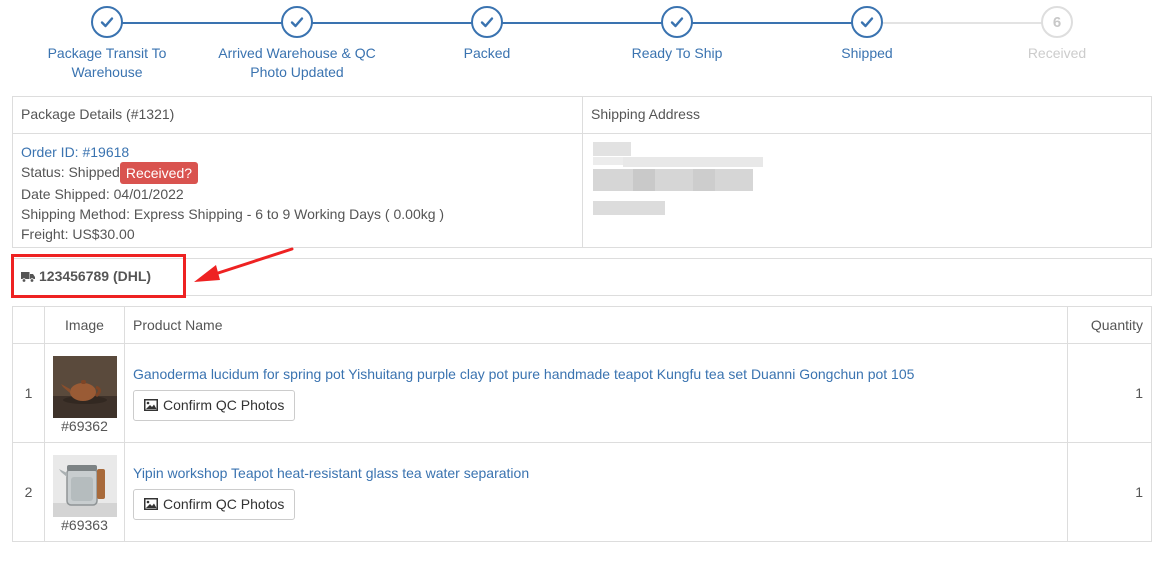 This screenshot has height=576, width=1172. Describe the element at coordinates (102, 194) in the screenshot. I see `date-shipped: Date Shipped: 04/01/2022` at that location.